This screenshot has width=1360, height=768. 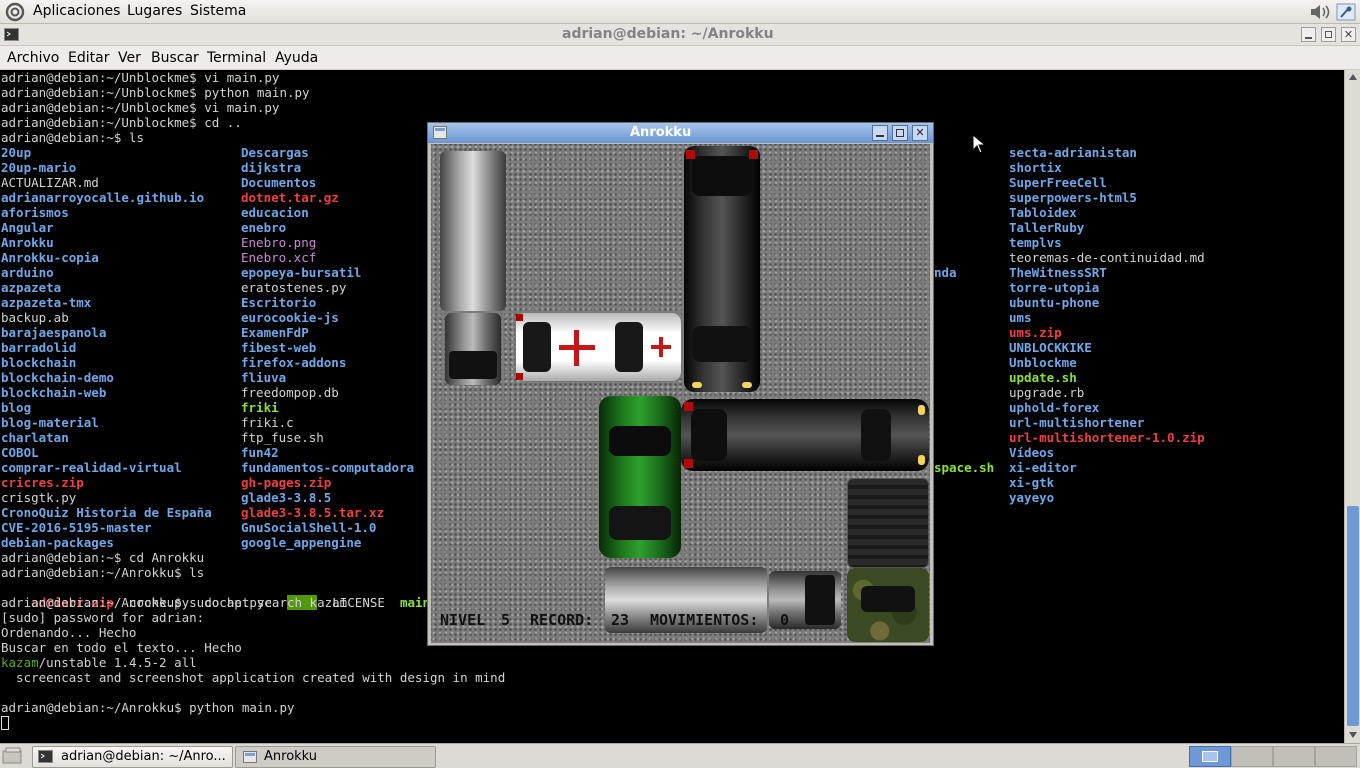 What do you see at coordinates (282, 437) in the screenshot?
I see `file-entry: ftp_fuse.sh` at bounding box center [282, 437].